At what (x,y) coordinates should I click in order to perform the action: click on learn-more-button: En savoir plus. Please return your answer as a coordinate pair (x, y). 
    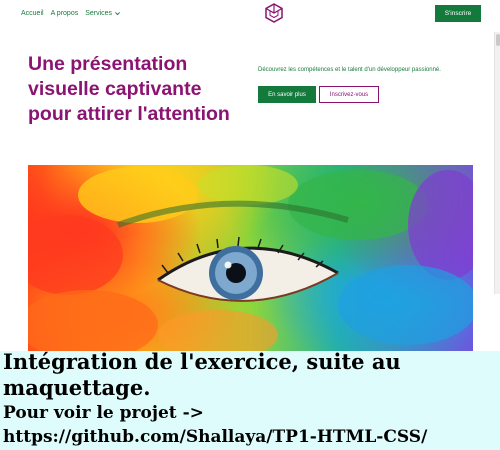
    Looking at the image, I should click on (287, 94).